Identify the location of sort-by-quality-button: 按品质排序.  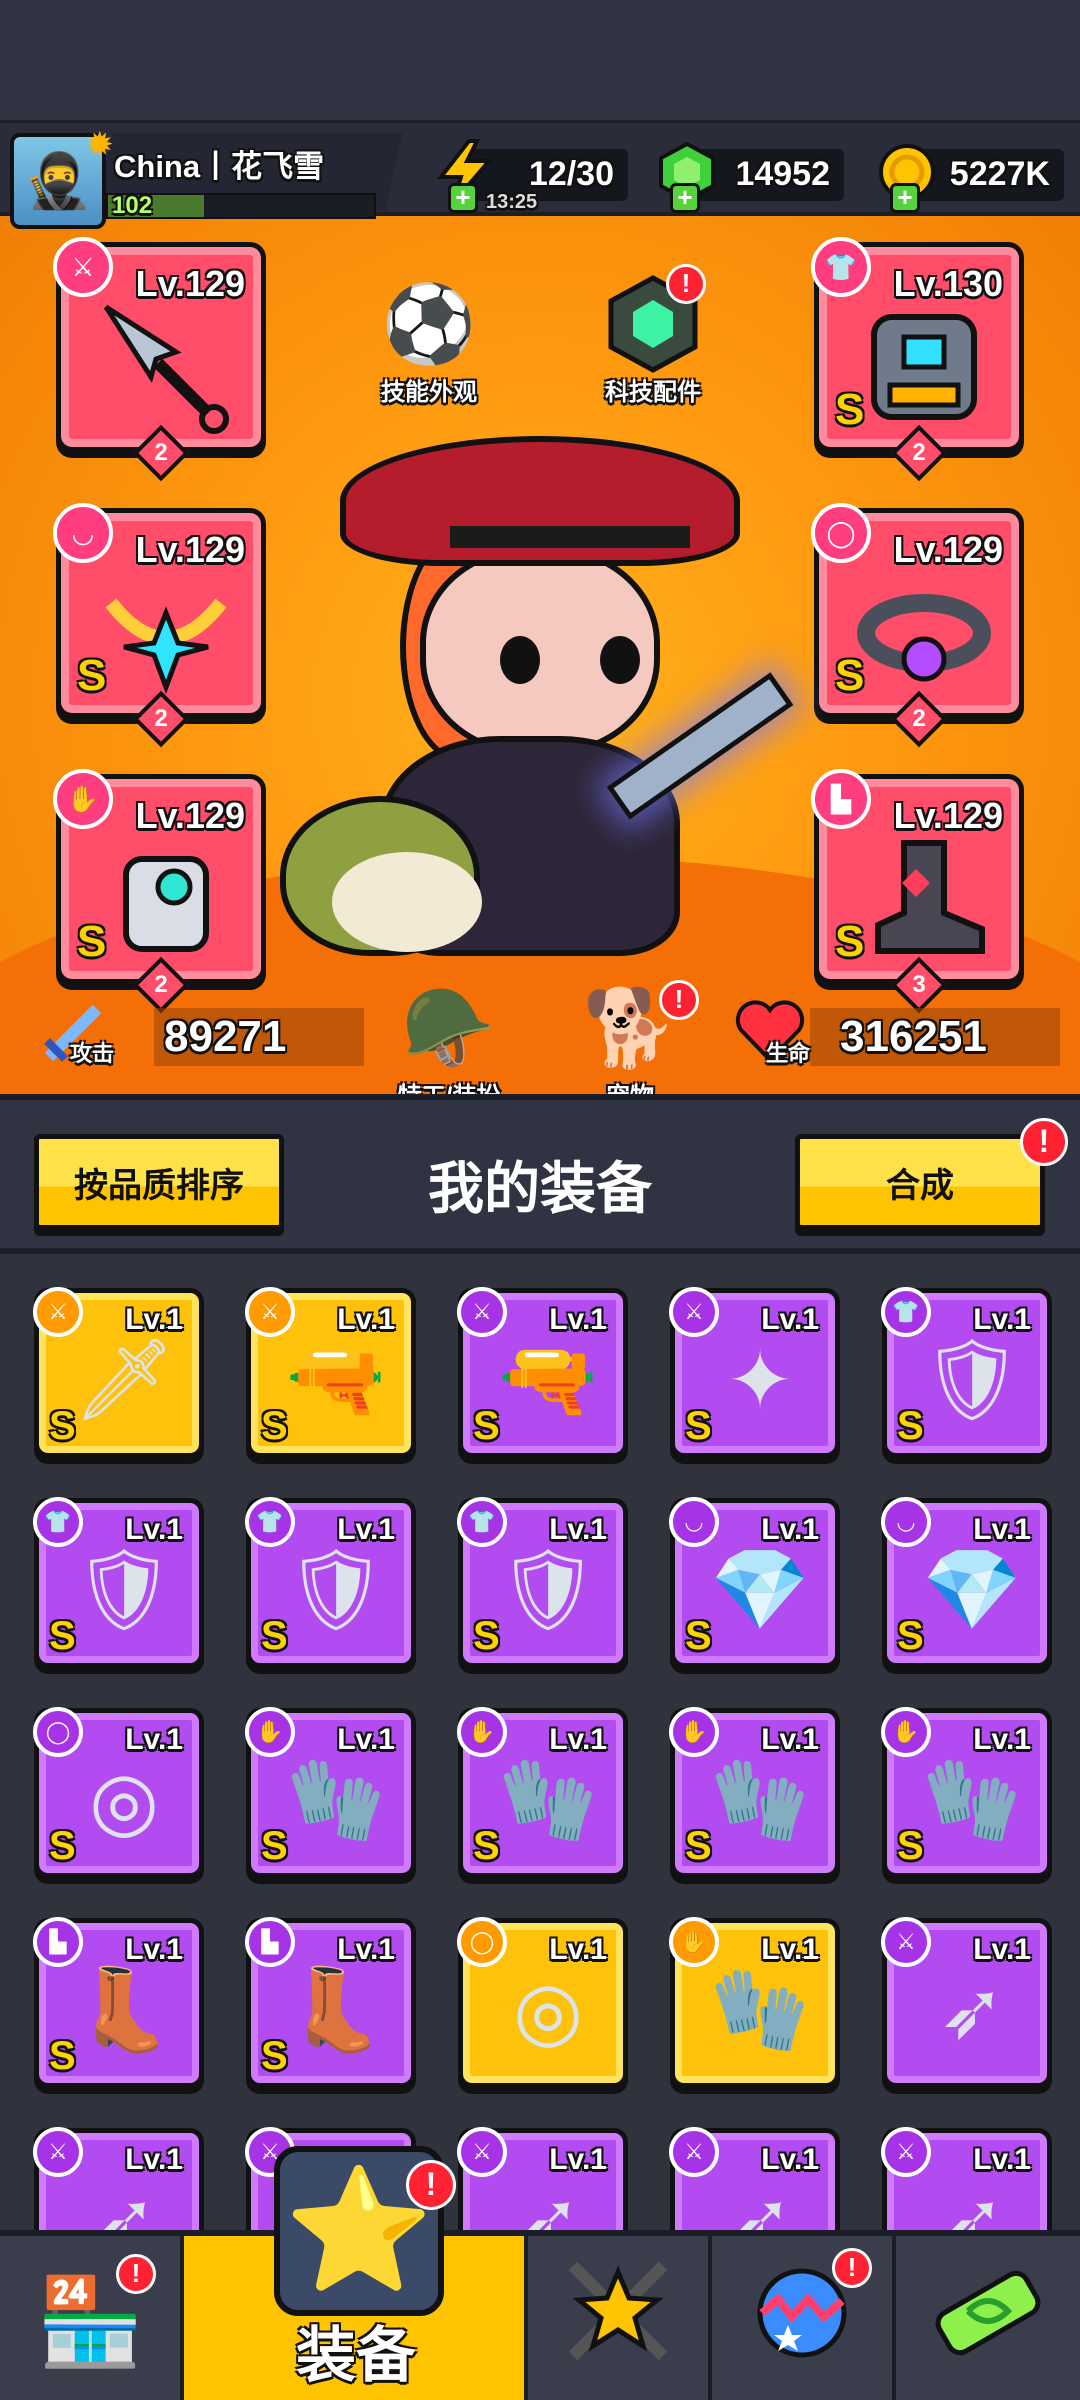
(159, 1182).